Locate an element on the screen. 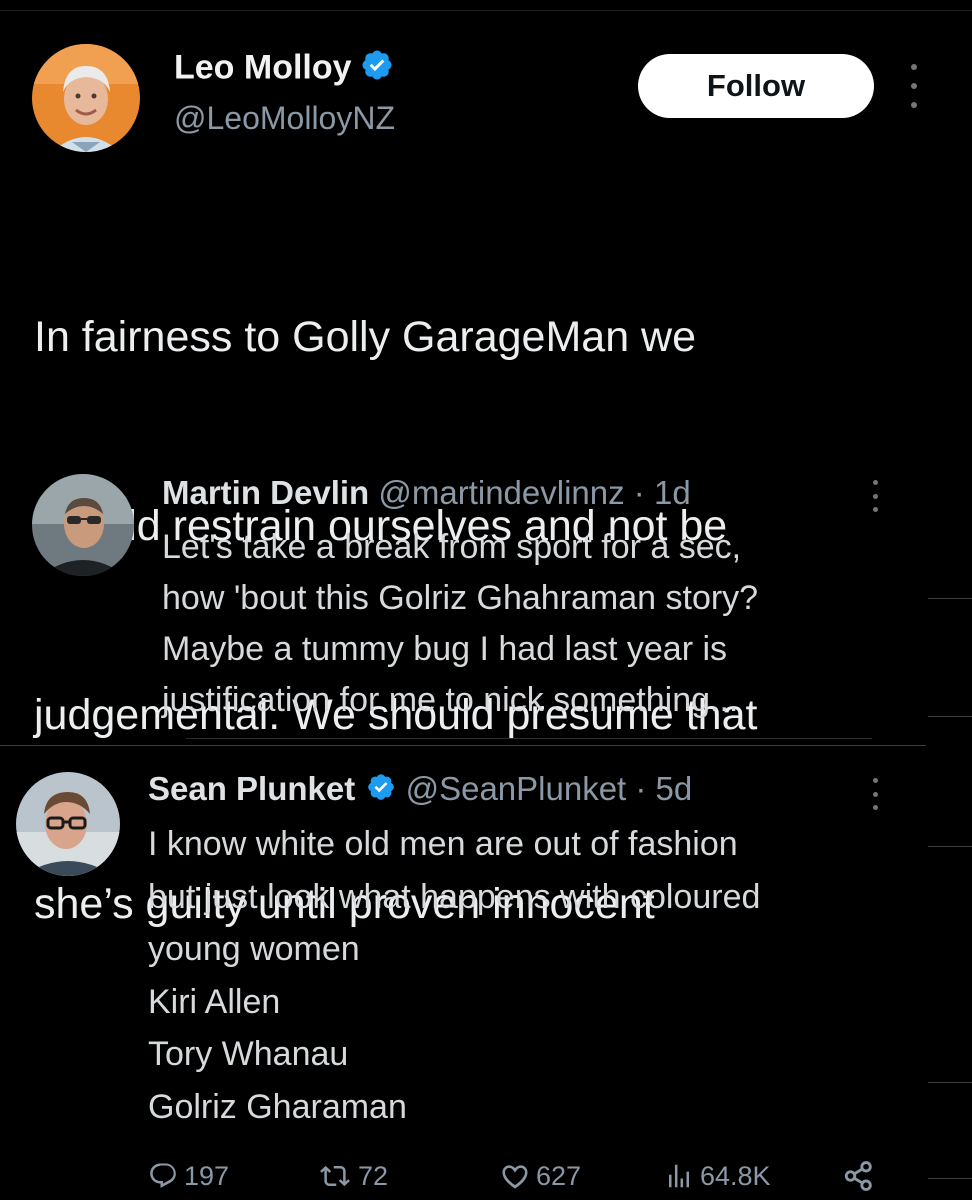 The height and width of the screenshot is (1200, 972). embedded-text-line: Tory Whanau is located at coordinates (248, 1054).